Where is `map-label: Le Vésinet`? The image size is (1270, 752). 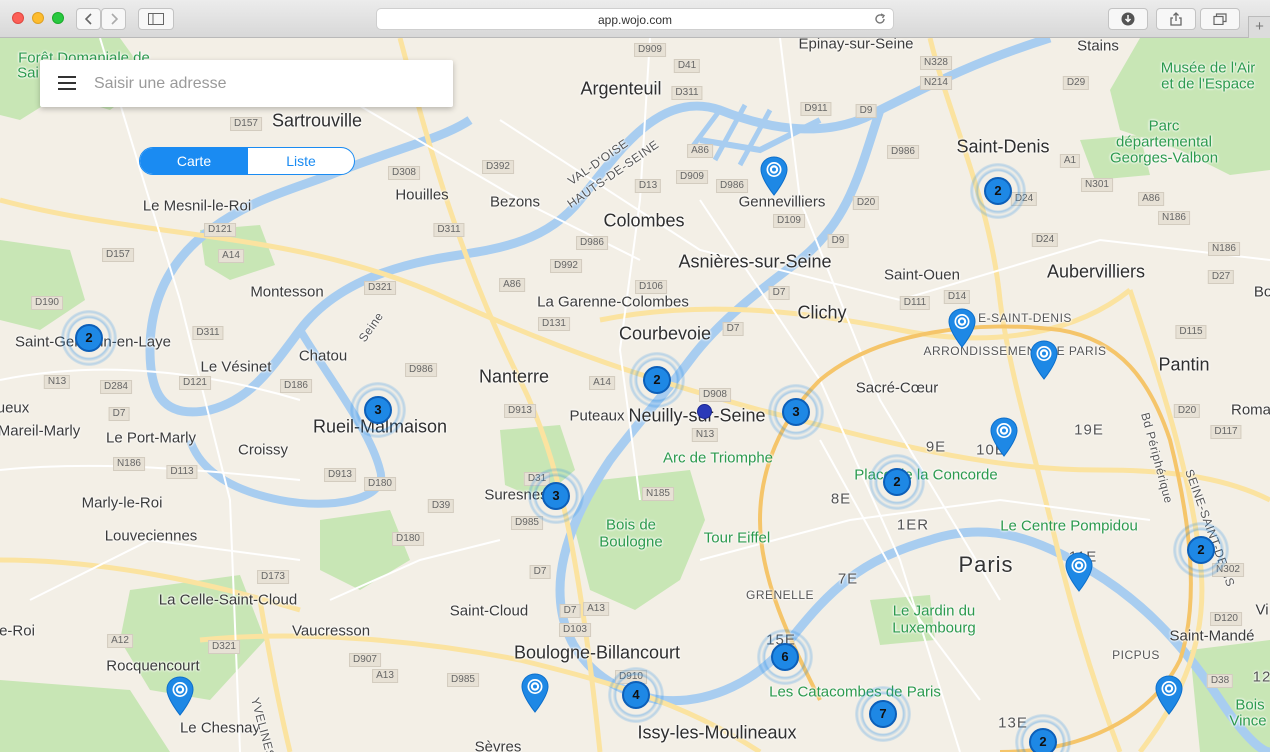 map-label: Le Vésinet is located at coordinates (236, 367).